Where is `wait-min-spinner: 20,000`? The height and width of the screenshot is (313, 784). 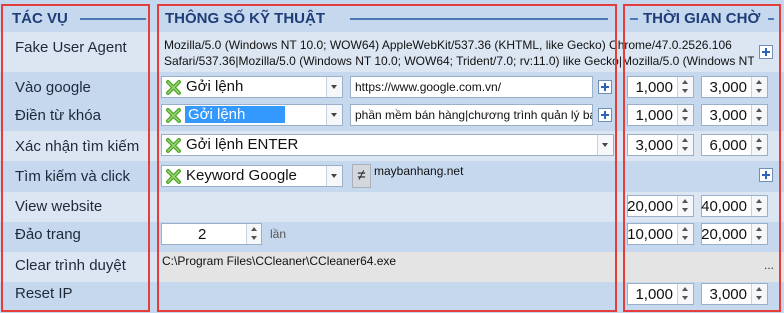 wait-min-spinner: 20,000 is located at coordinates (660, 206).